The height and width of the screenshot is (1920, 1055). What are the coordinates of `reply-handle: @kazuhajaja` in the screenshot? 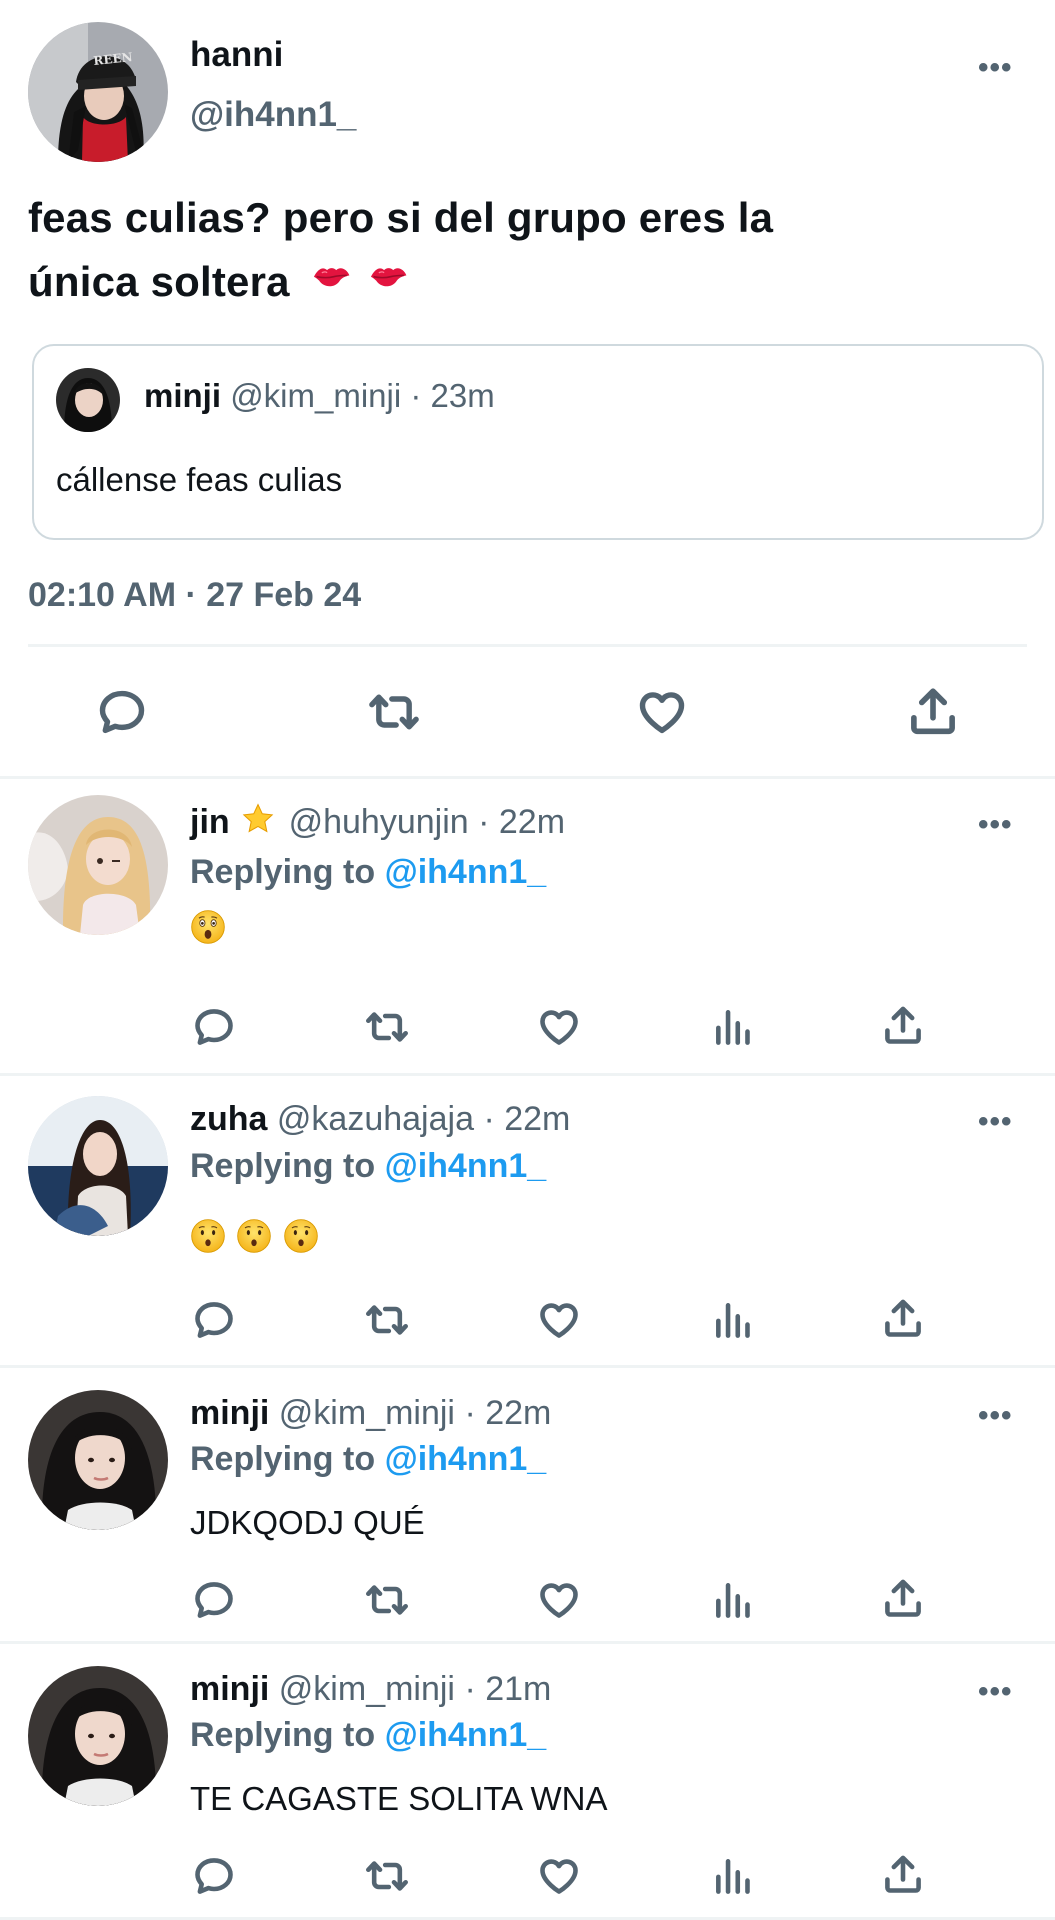 It's located at (375, 1119).